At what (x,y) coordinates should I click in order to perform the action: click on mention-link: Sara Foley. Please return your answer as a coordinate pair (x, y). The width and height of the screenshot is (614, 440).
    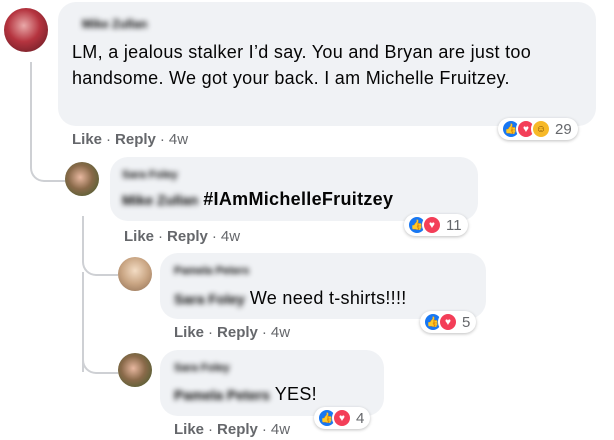
    Looking at the image, I should click on (209, 299).